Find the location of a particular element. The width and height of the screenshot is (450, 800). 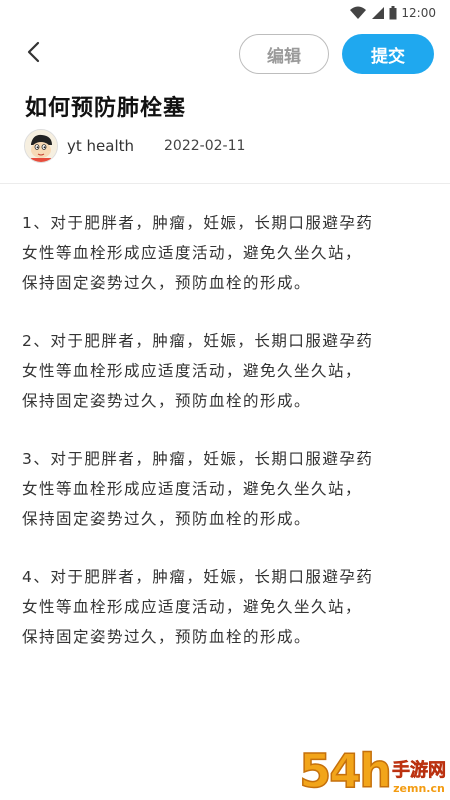

watermark-side: 手游网 zemn.cn is located at coordinates (419, 778).